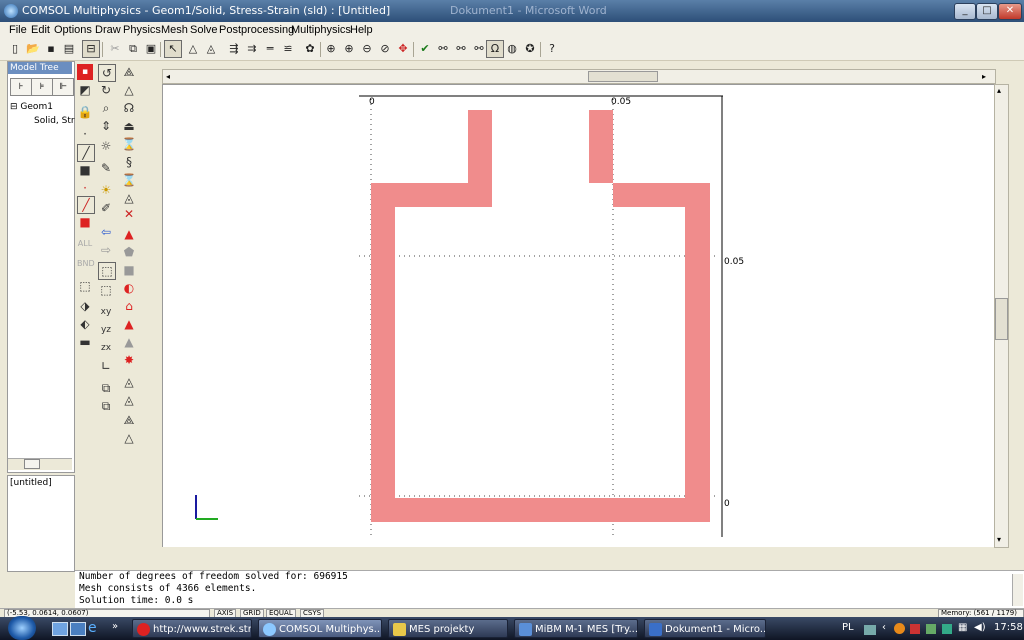 The image size is (1024, 640). I want to click on animate-icon: ✪, so click(530, 49).